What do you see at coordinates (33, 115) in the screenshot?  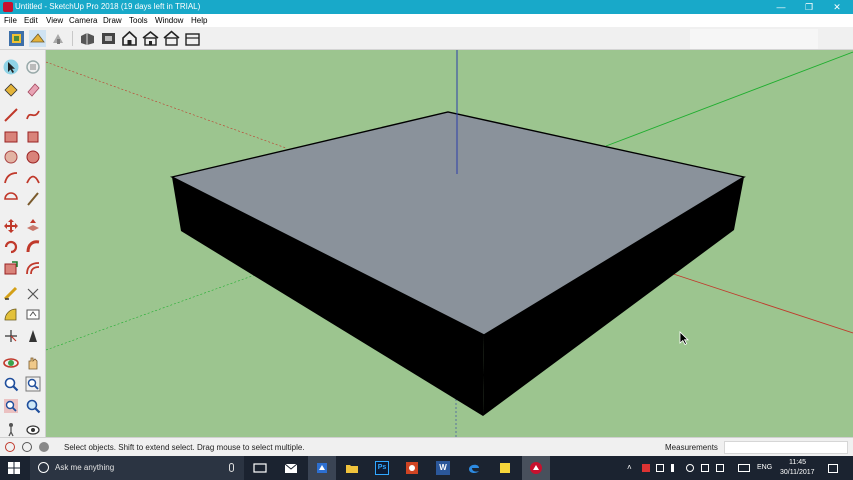 I see `freehand-icon` at bounding box center [33, 115].